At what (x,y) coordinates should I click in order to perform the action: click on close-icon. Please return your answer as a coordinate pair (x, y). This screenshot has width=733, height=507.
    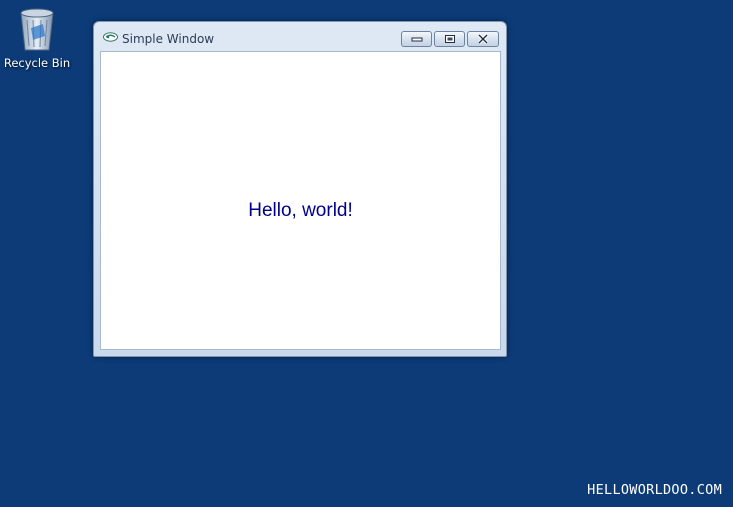
    Looking at the image, I should click on (483, 39).